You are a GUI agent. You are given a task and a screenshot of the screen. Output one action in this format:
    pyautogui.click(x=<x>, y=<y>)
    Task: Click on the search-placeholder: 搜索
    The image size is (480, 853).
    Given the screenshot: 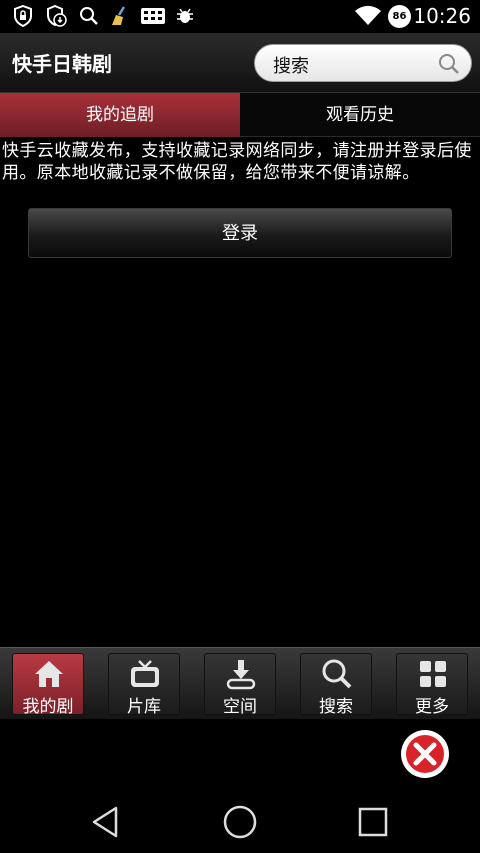 What is the action you would take?
    pyautogui.click(x=291, y=66)
    